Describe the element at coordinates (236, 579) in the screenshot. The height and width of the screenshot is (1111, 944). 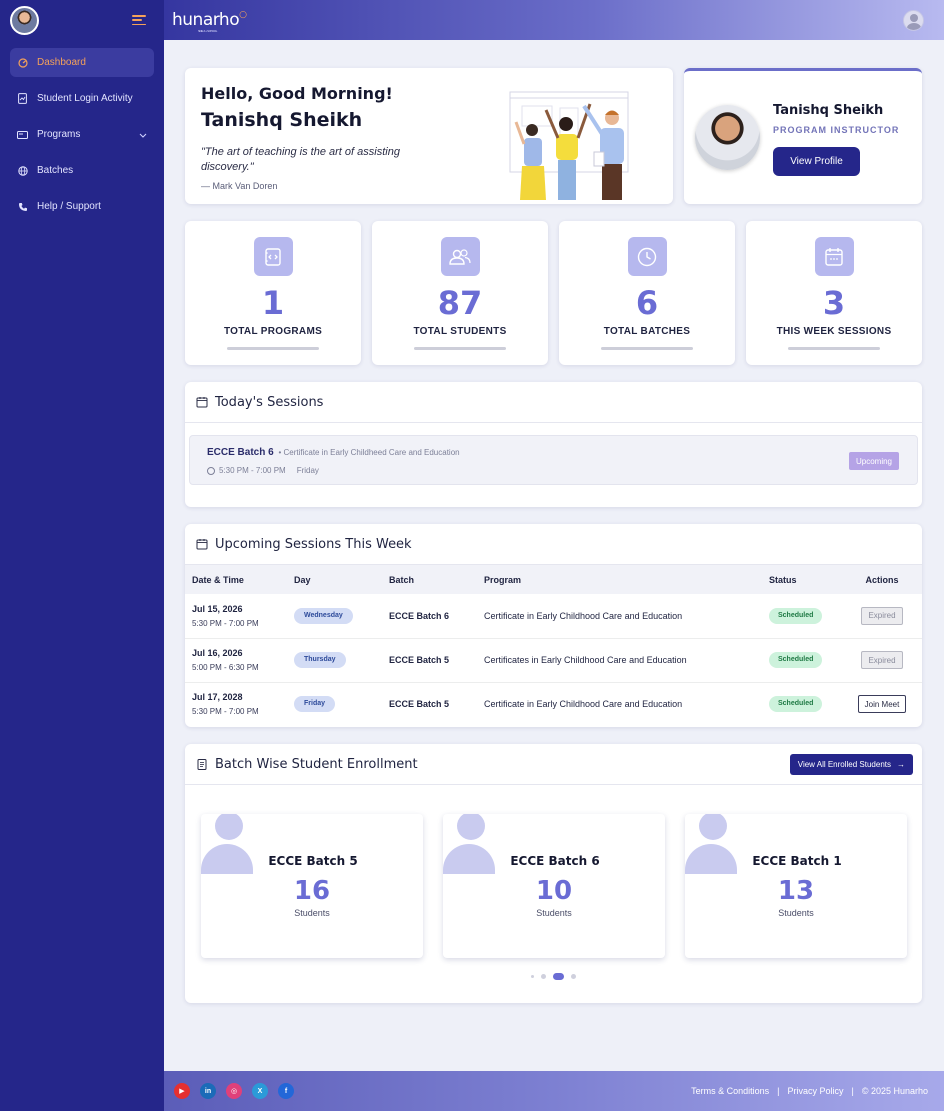
I see `column-header: Date & Time` at that location.